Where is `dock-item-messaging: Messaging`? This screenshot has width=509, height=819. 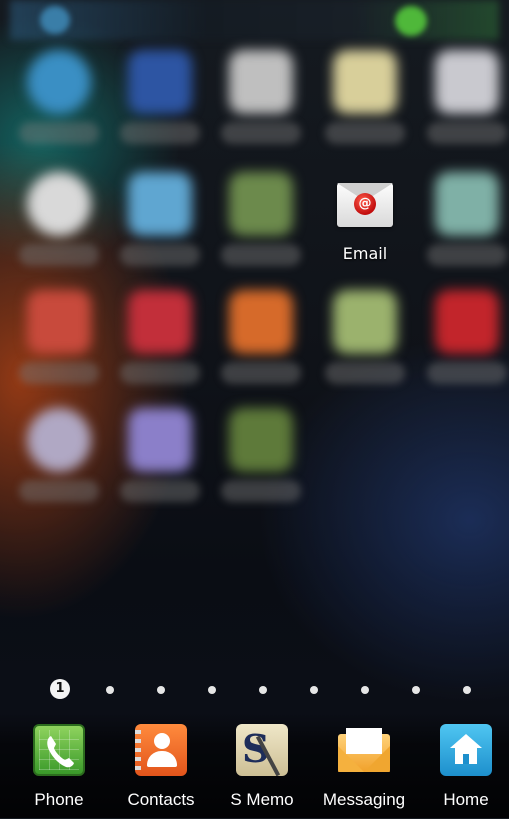
dock-item-messaging: Messaging is located at coordinates (364, 771).